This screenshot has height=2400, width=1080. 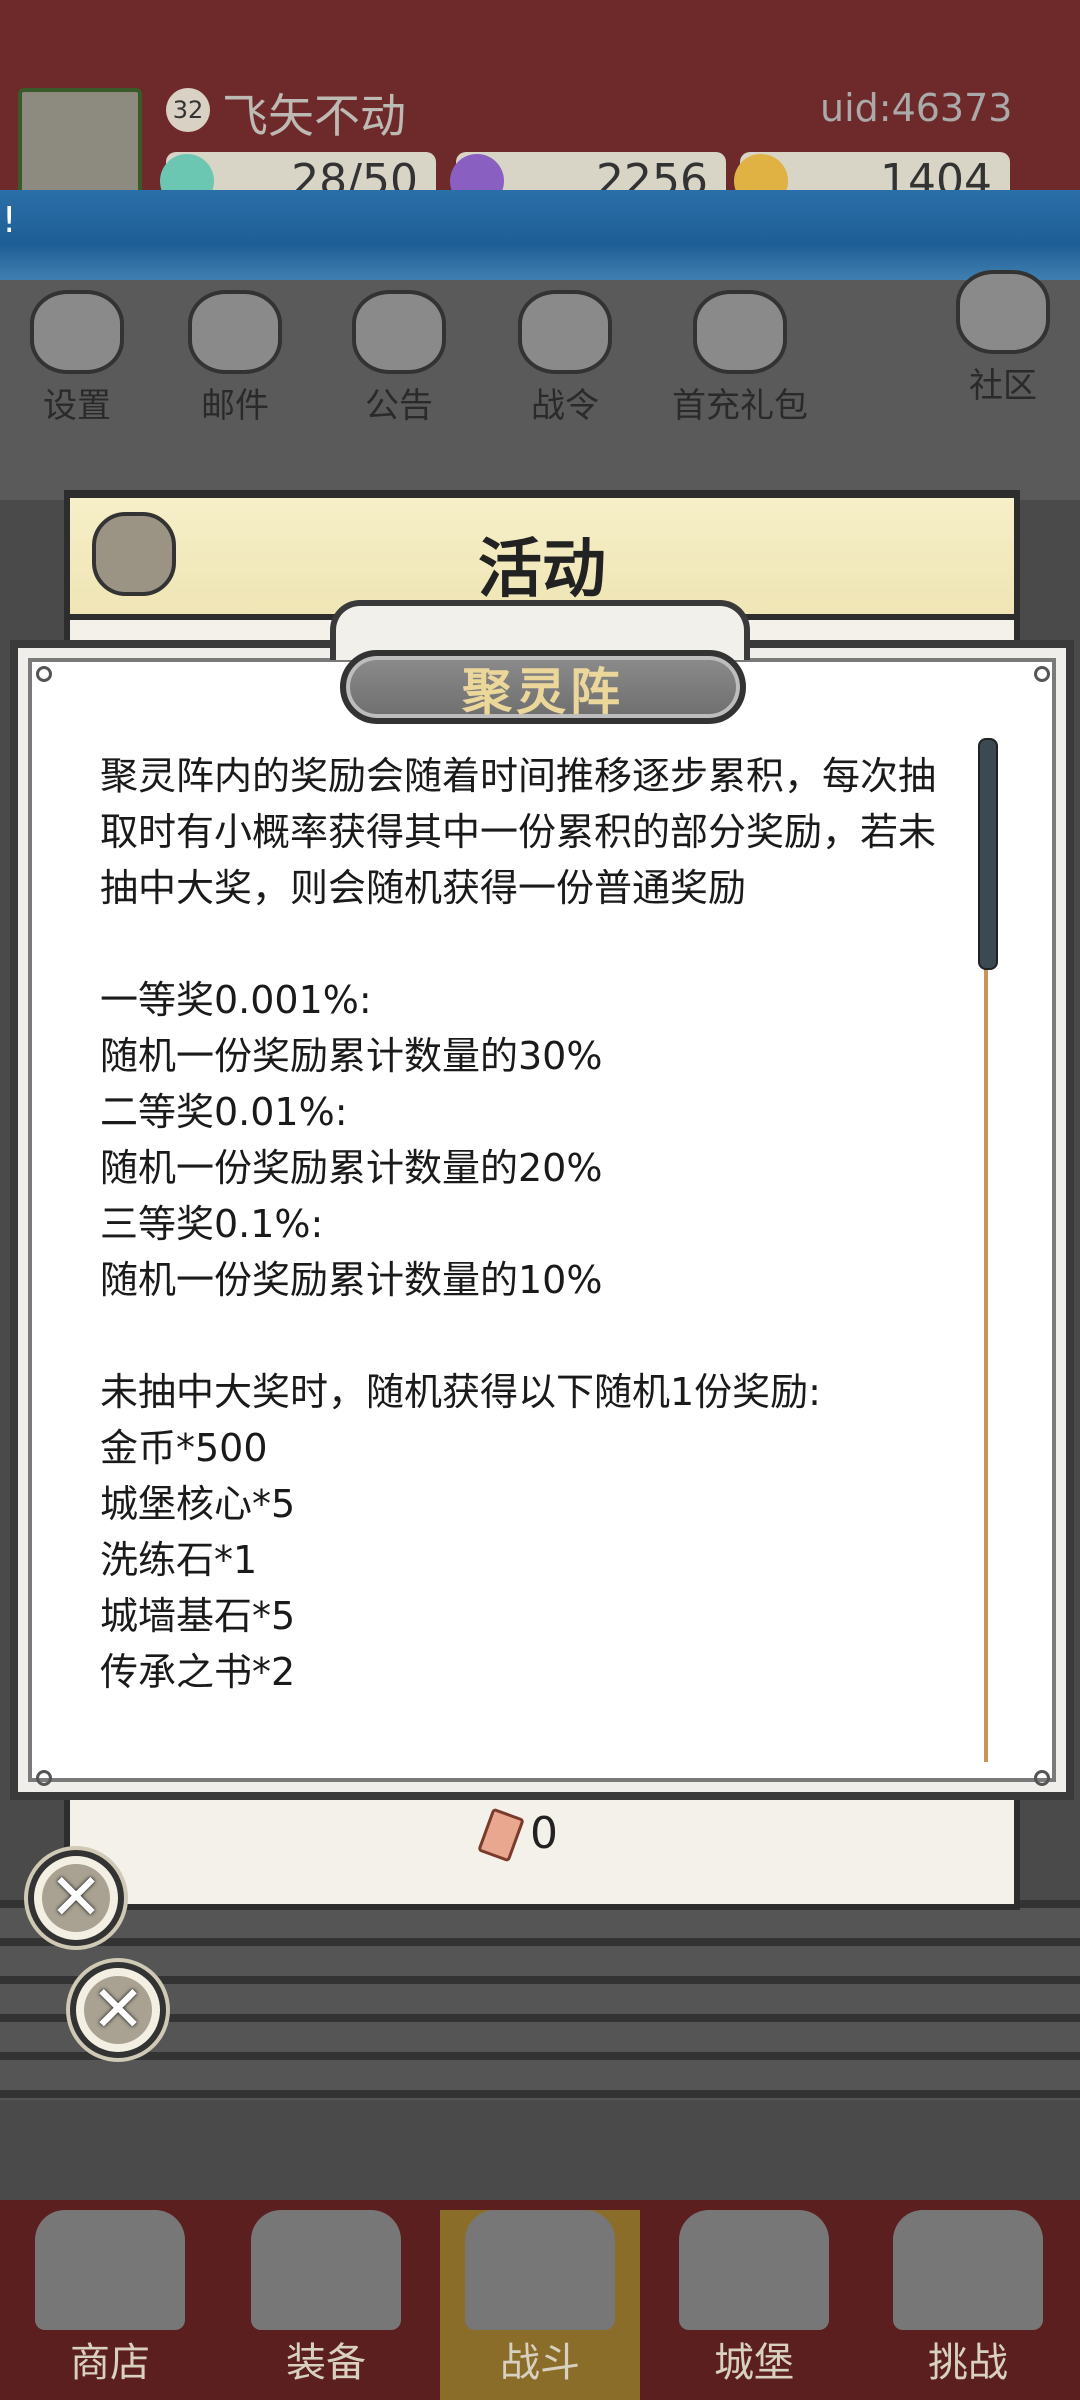 I want to click on nav-equipment: 装备, so click(x=326, y=2305).